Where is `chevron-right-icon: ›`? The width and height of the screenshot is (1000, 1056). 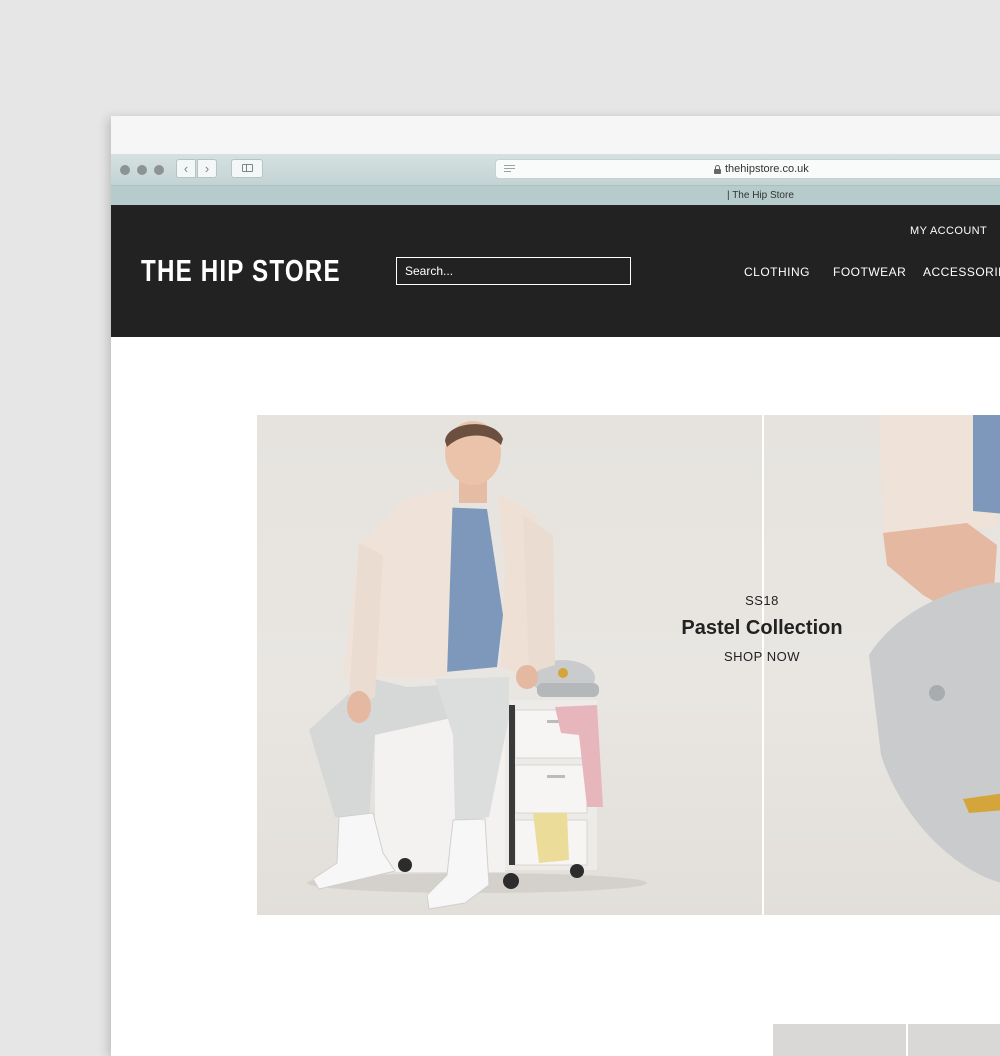
chevron-right-icon: › is located at coordinates (207, 168).